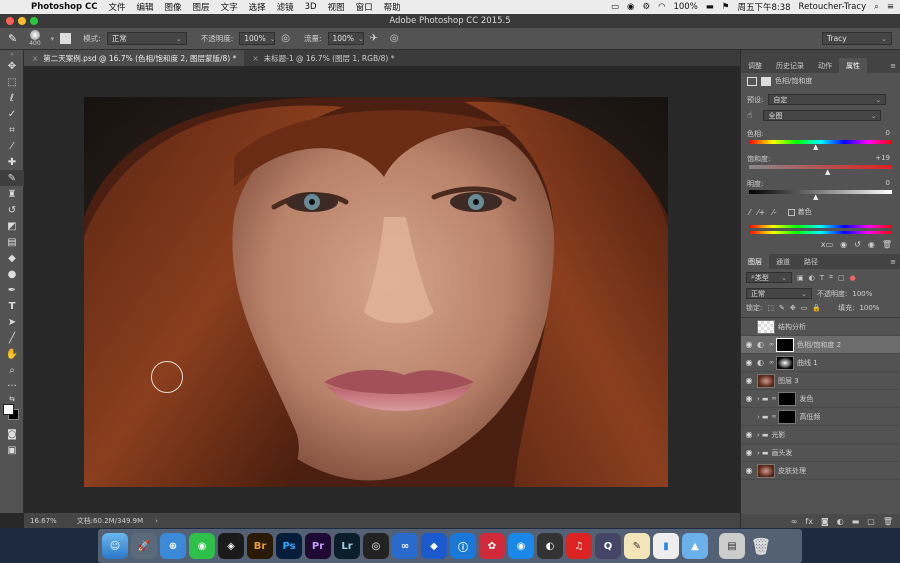 The image size is (900, 563). Describe the element at coordinates (787, 416) in the screenshot. I see `group-mask-thumbnail` at that location.